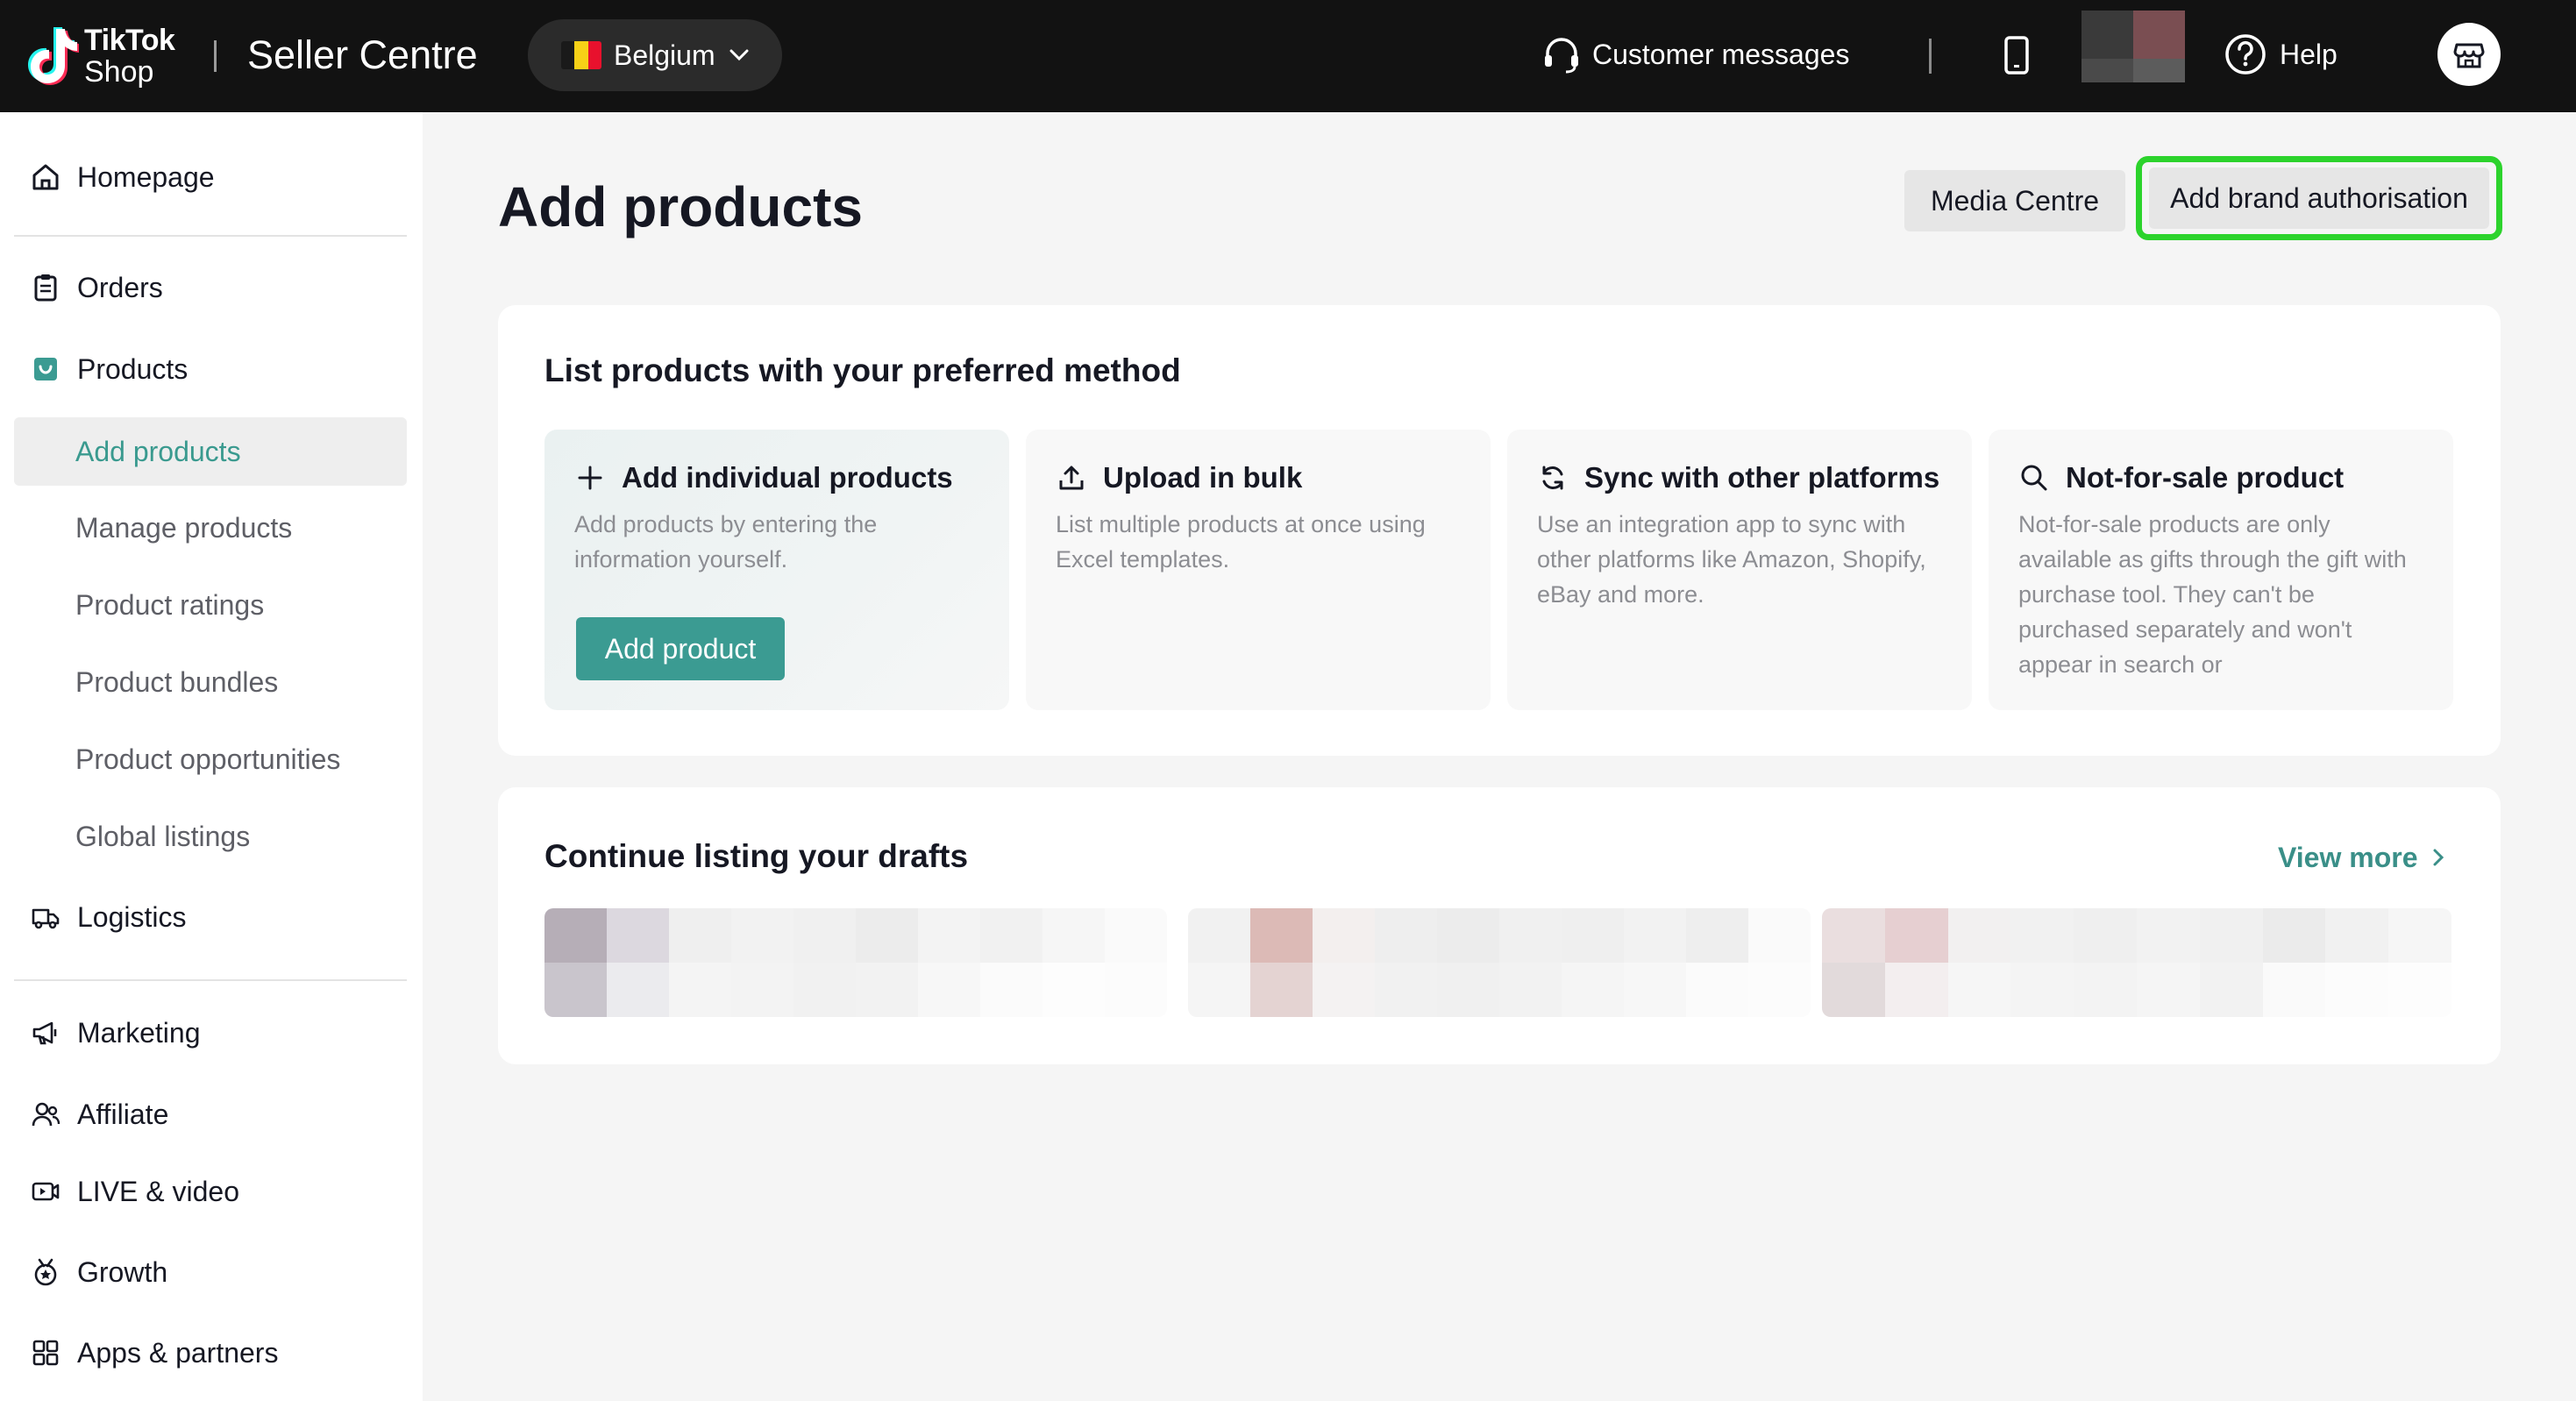  I want to click on region-selector: Belgium, so click(655, 55).